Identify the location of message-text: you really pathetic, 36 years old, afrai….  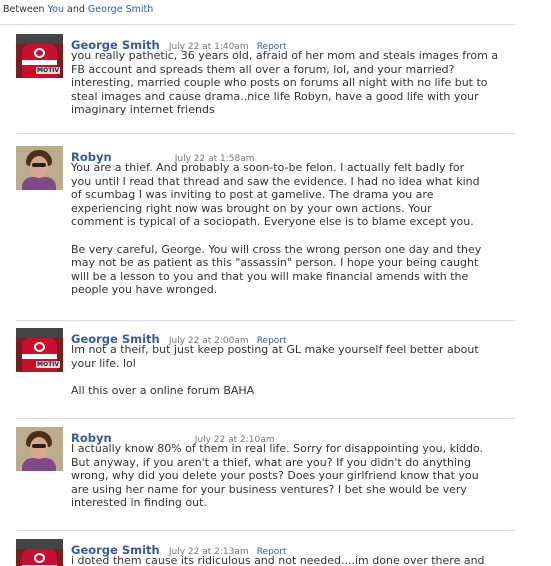
(285, 83).